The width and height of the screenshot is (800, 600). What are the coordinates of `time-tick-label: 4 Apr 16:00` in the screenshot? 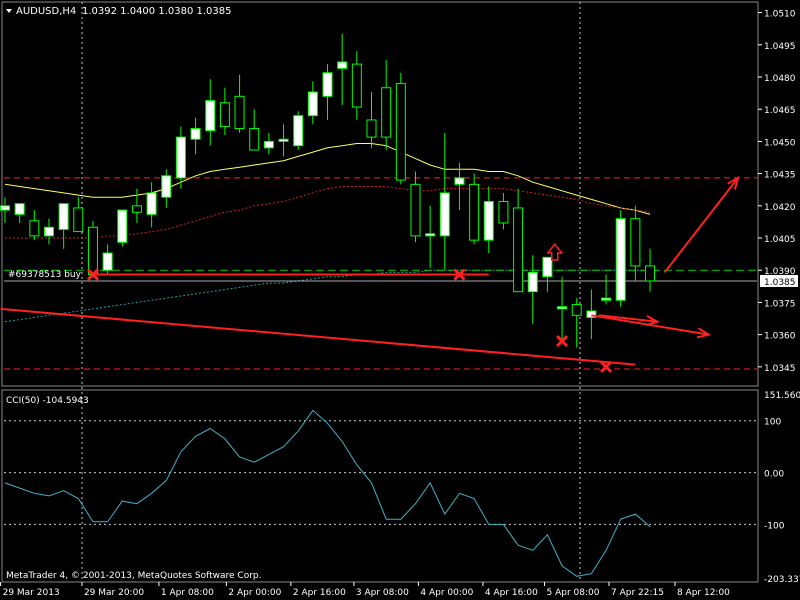 It's located at (511, 593).